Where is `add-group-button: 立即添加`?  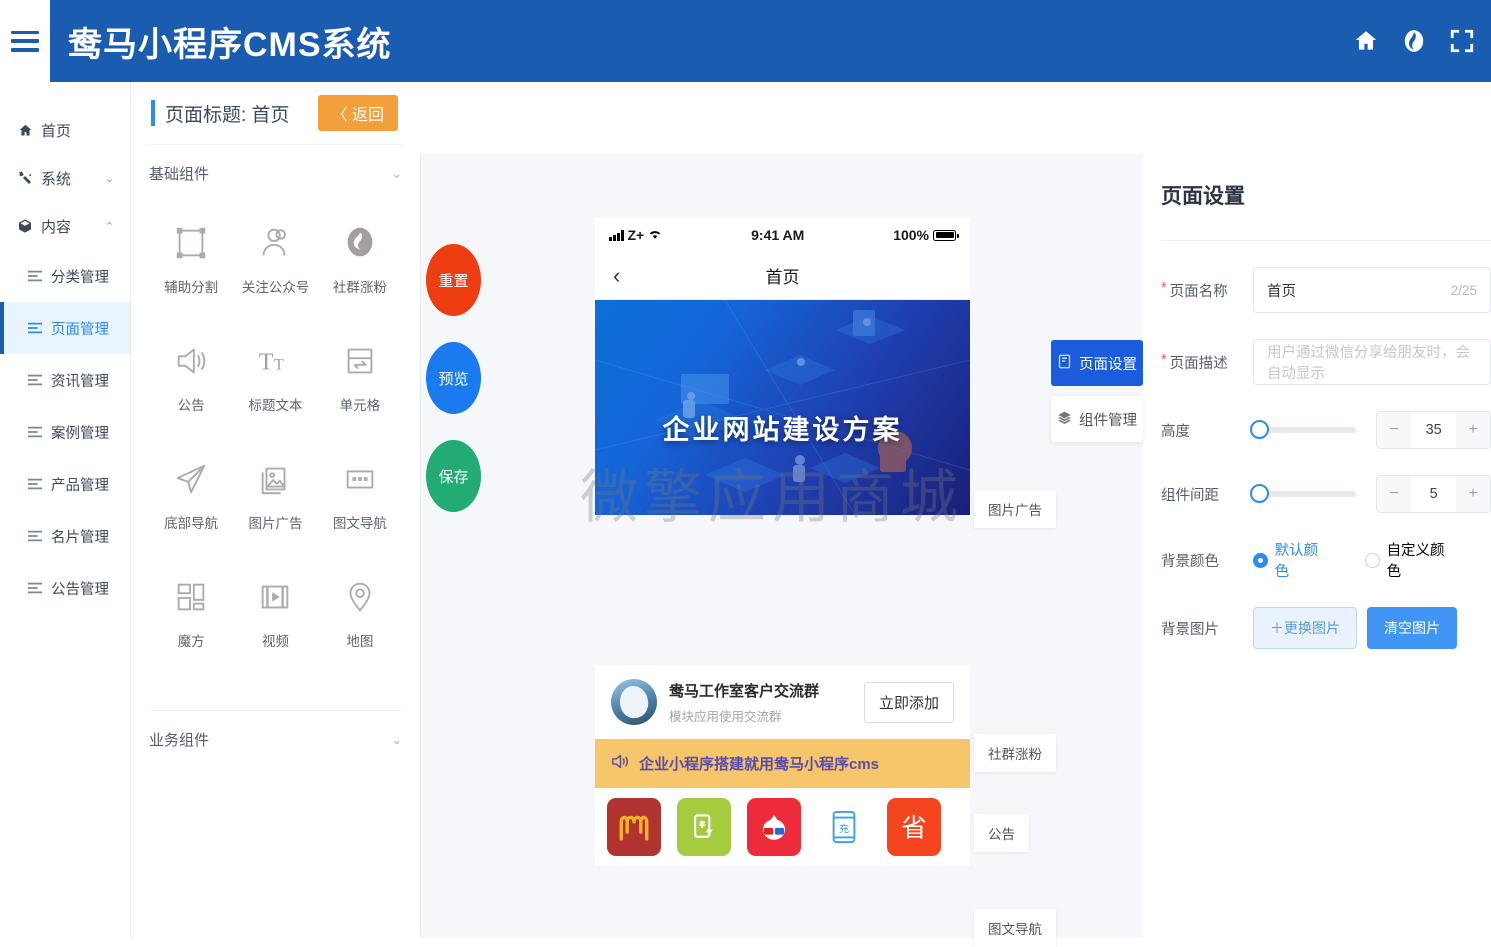
add-group-button: 立即添加 is located at coordinates (908, 702).